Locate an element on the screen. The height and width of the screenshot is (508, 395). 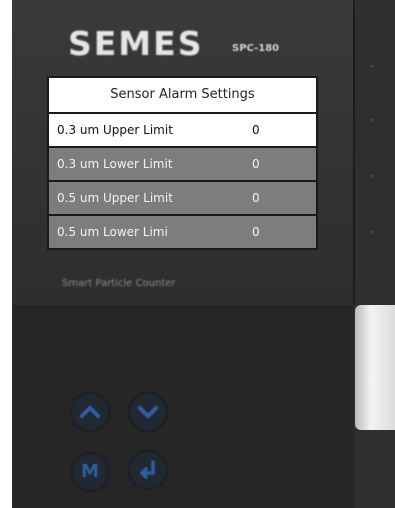
setting-label: 0.3 um Upper Limit is located at coordinates (115, 130).